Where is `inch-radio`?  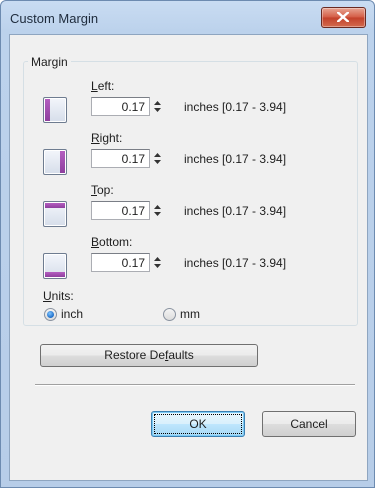
inch-radio is located at coordinates (50, 314).